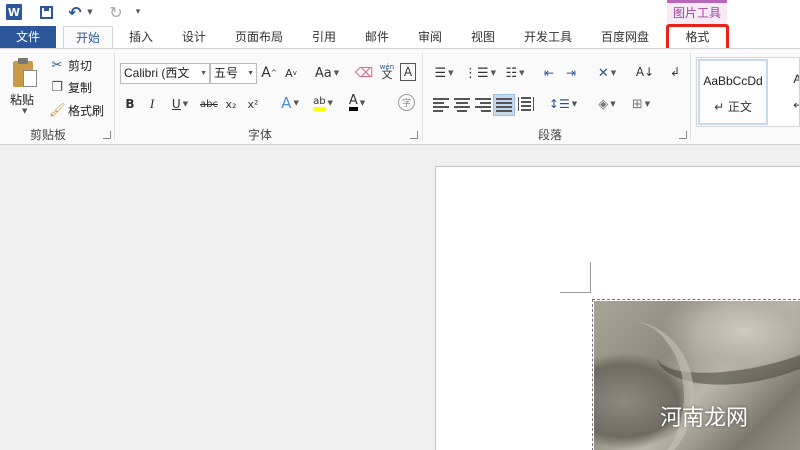 The width and height of the screenshot is (800, 450). What do you see at coordinates (697, 12) in the screenshot?
I see `picture-tools-context-label: 图片工具` at bounding box center [697, 12].